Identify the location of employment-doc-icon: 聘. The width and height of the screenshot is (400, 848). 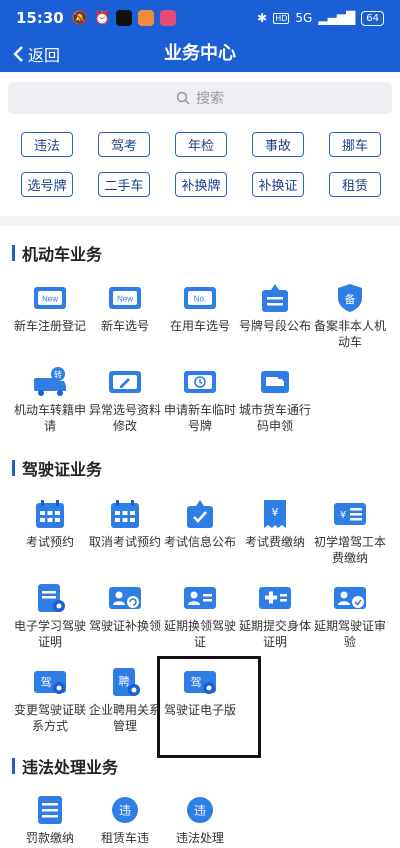
(126, 682).